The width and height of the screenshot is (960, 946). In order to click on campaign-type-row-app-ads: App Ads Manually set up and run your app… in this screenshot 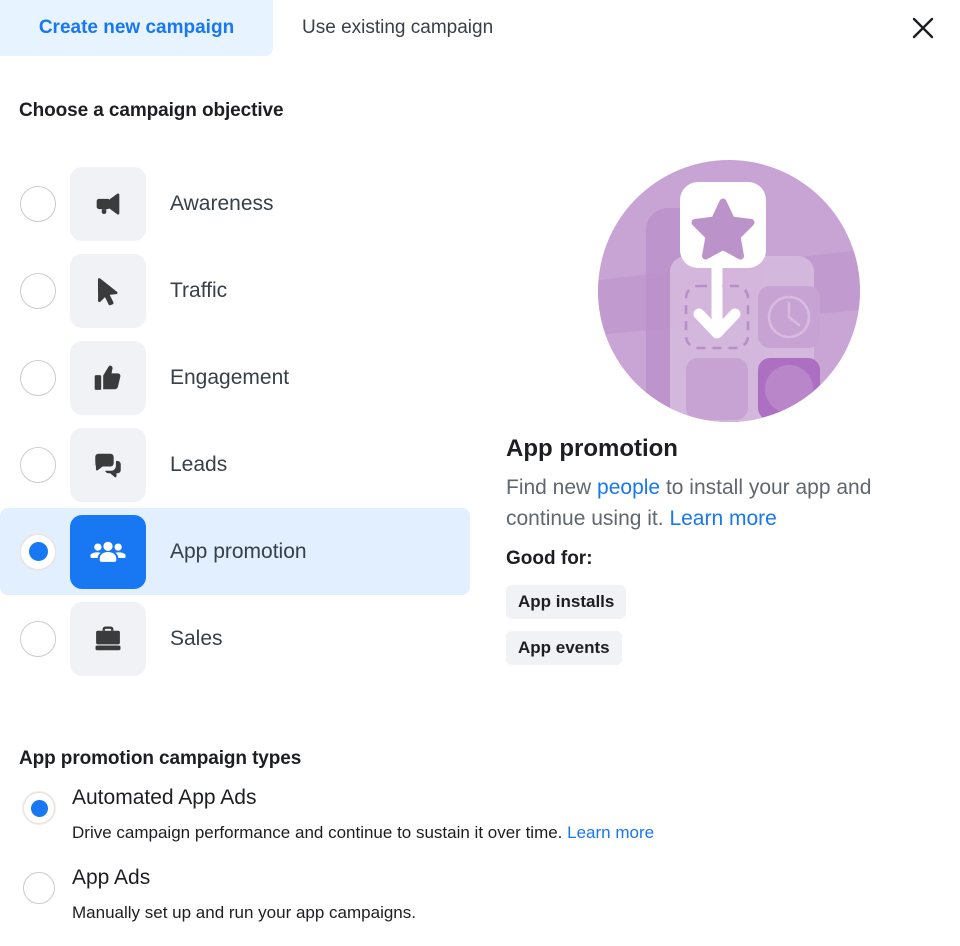, I will do `click(400, 906)`.